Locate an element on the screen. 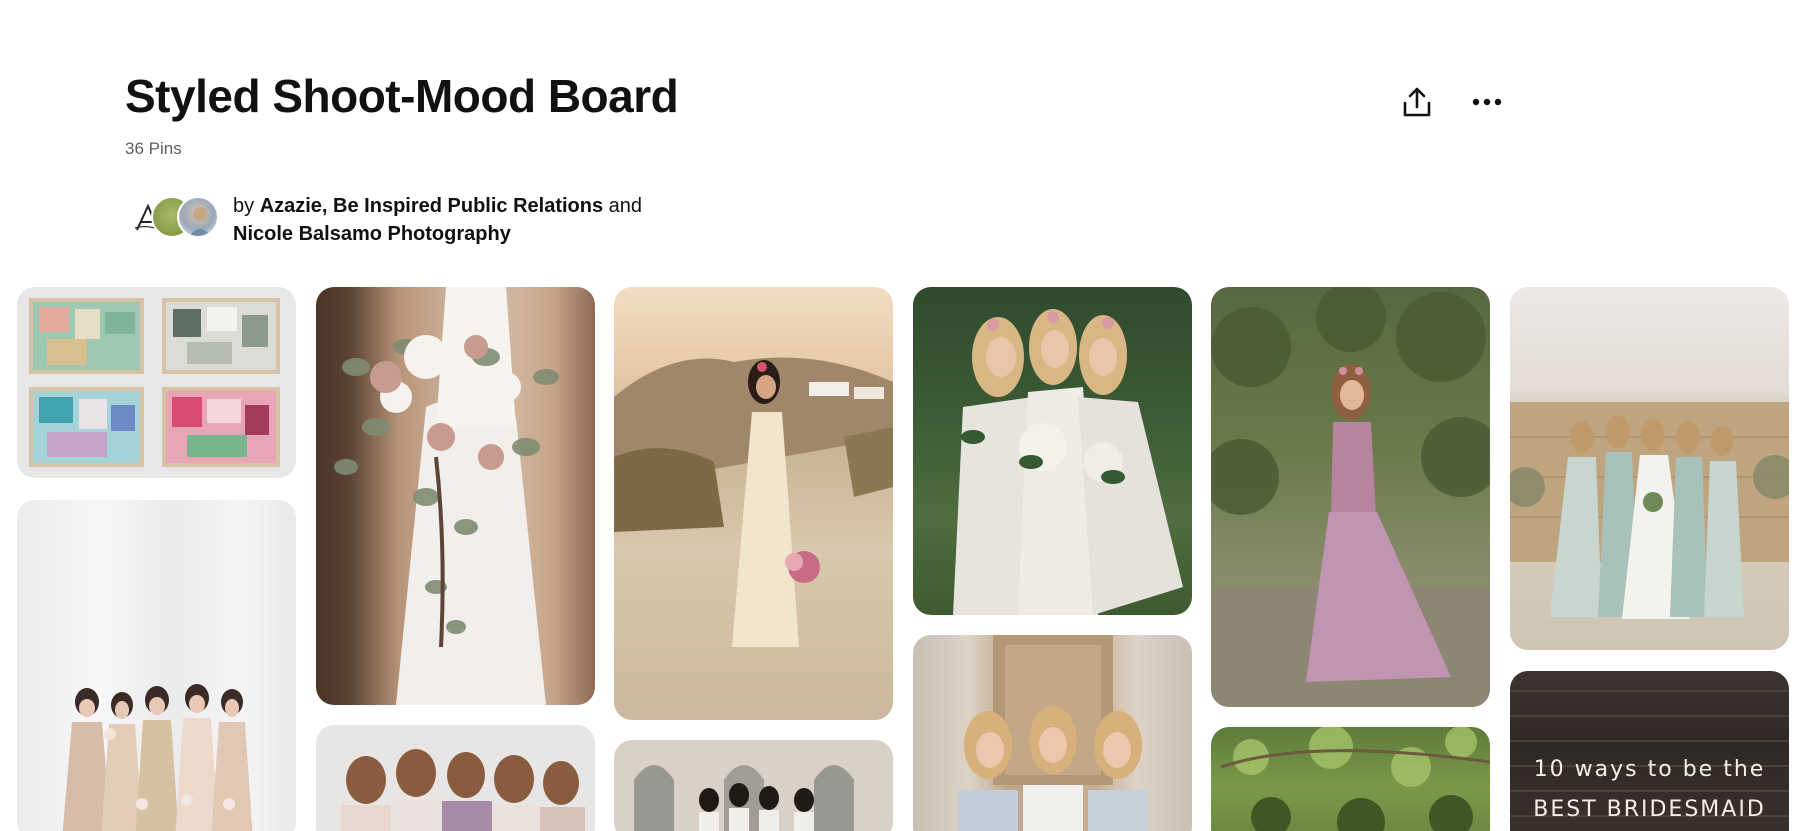 The image size is (1805, 831). collaborator-link: Azazie, Be Inspired Public Relations is located at coordinates (431, 206).